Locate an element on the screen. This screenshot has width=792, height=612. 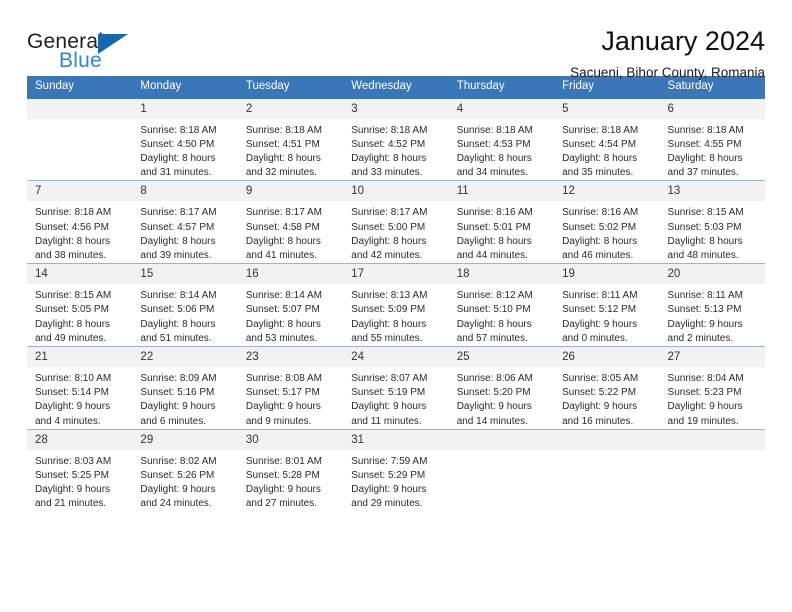
sunrise-text: Sunrise: 8:17 AM is located at coordinates (389, 213).